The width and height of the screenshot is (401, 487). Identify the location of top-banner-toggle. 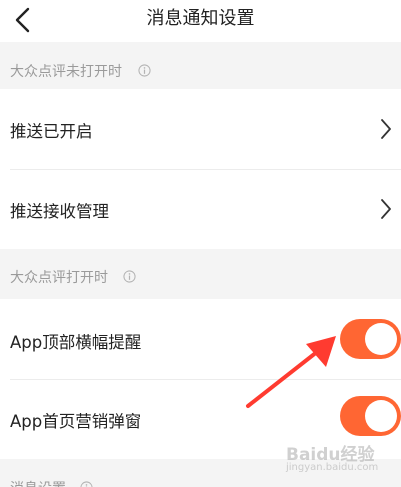
(370, 339).